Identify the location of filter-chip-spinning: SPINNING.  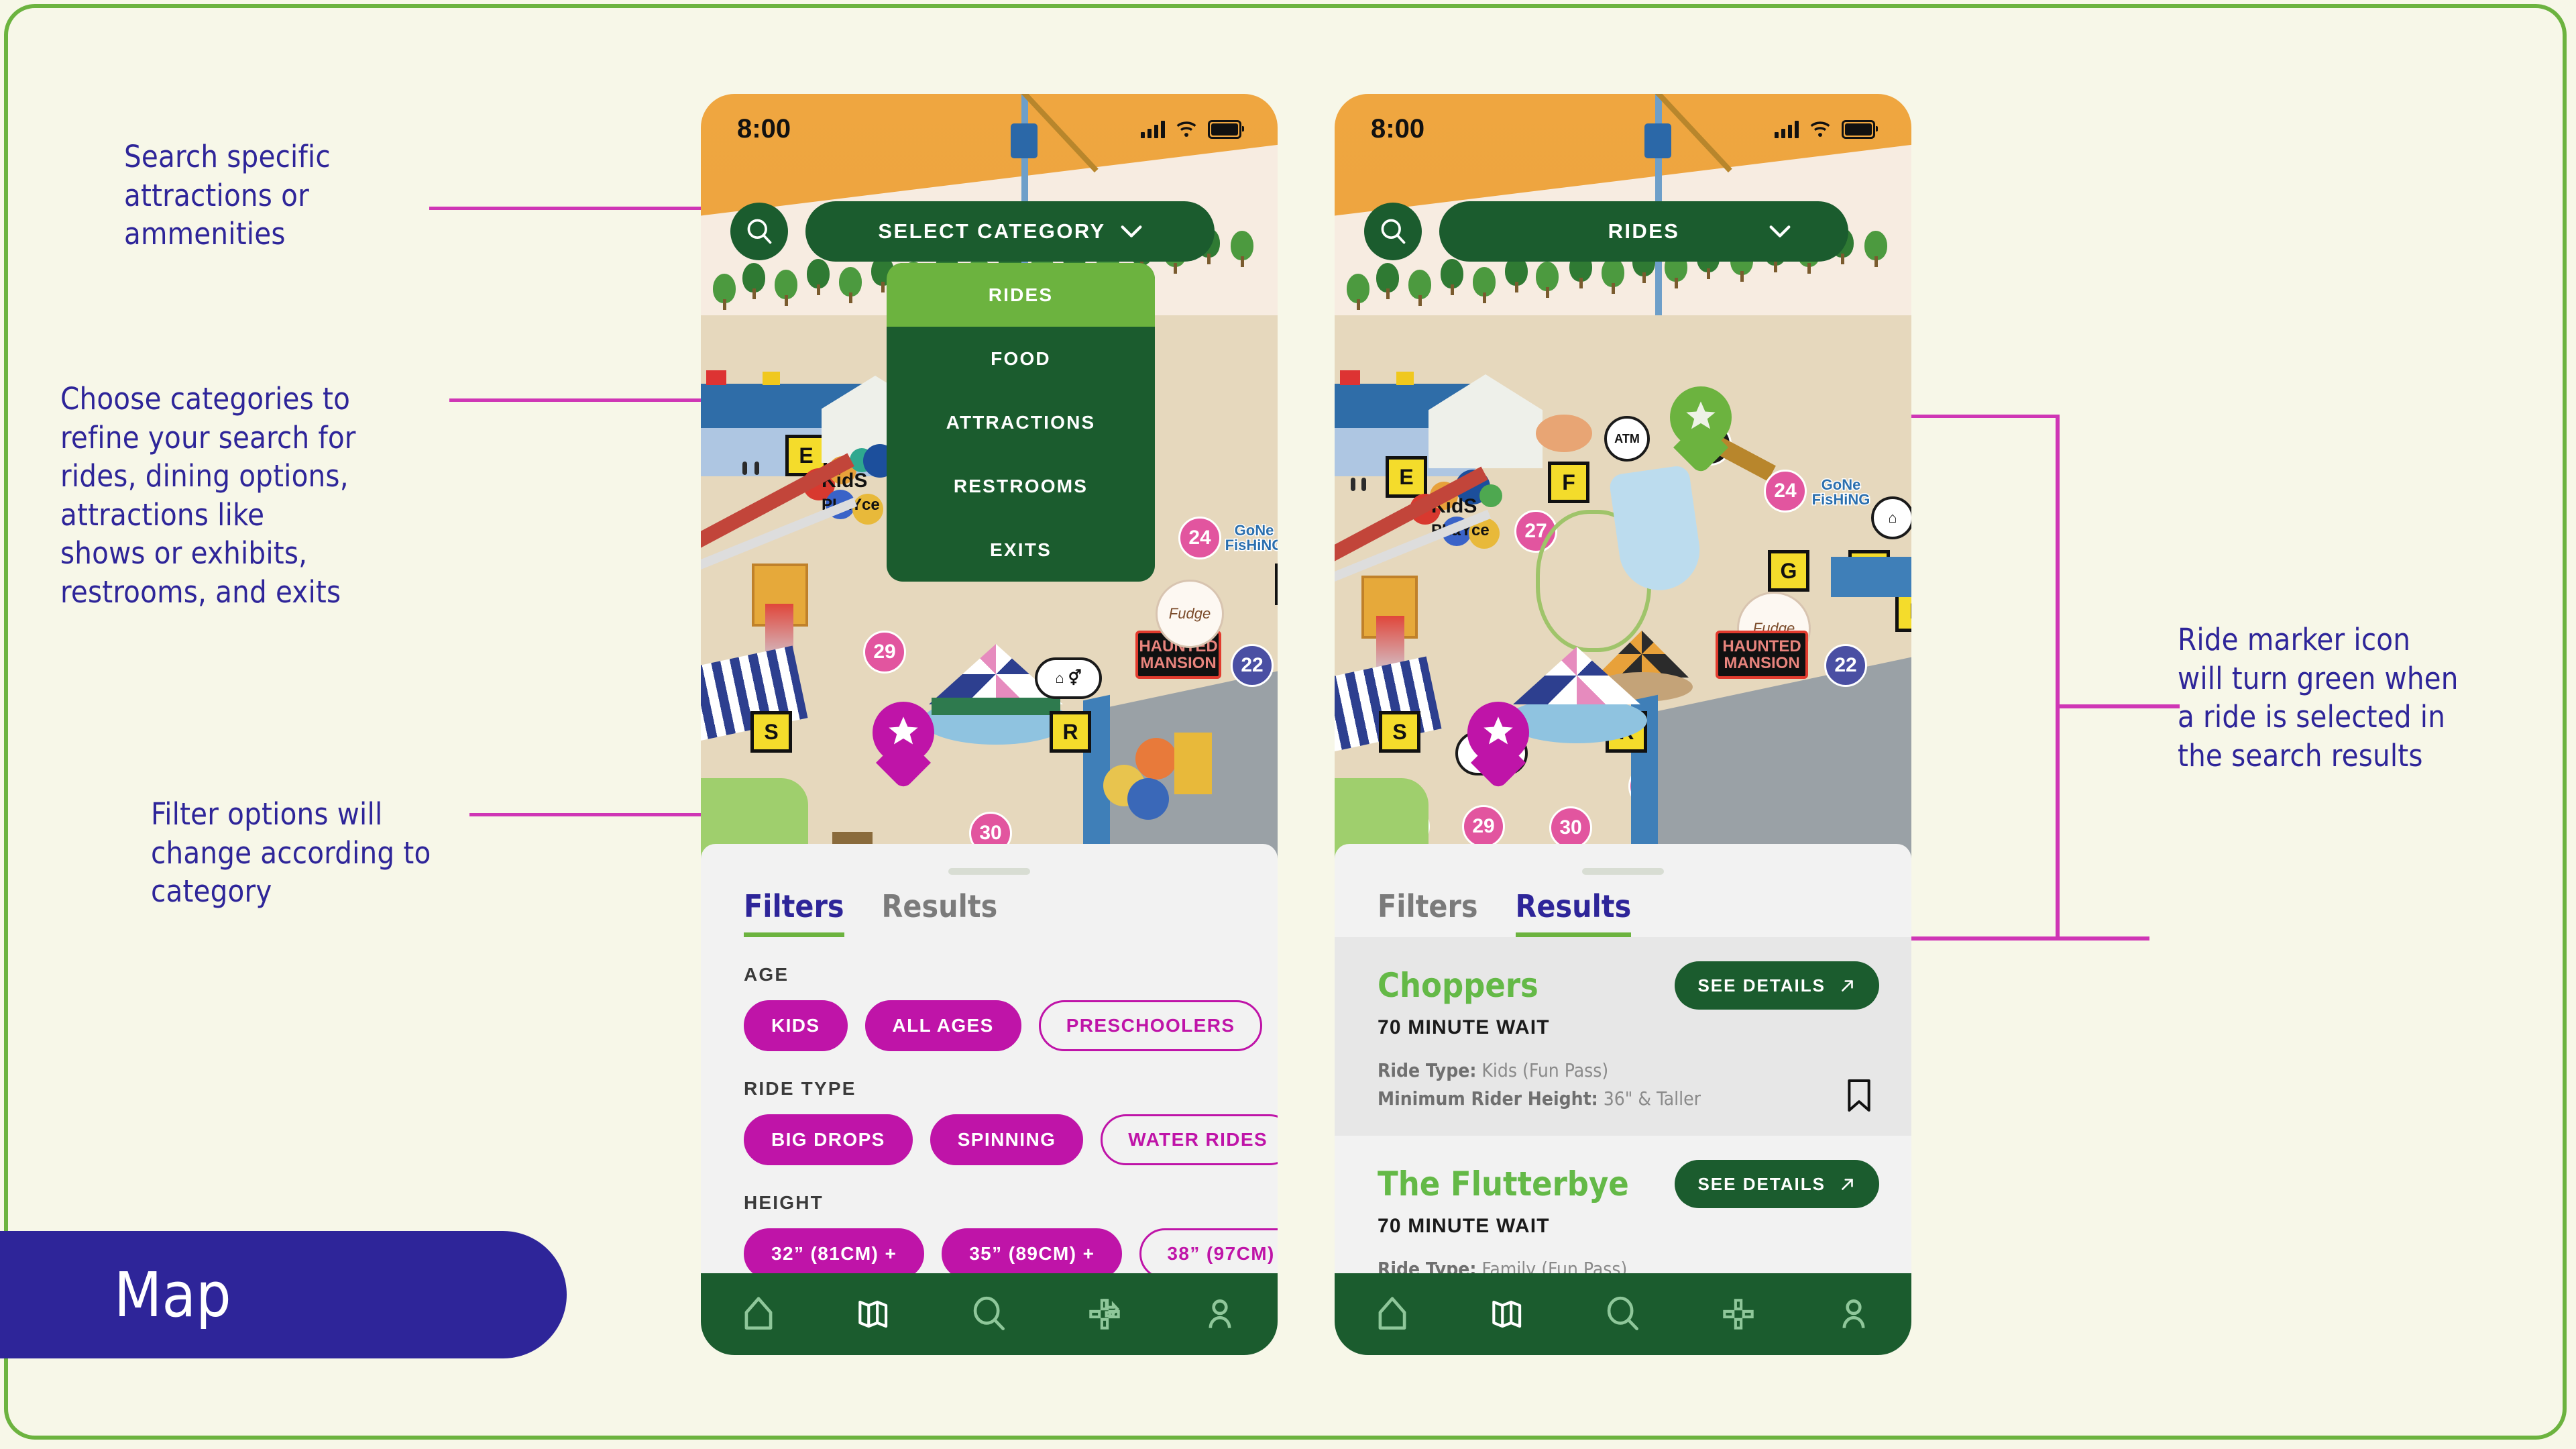
(1007, 1139).